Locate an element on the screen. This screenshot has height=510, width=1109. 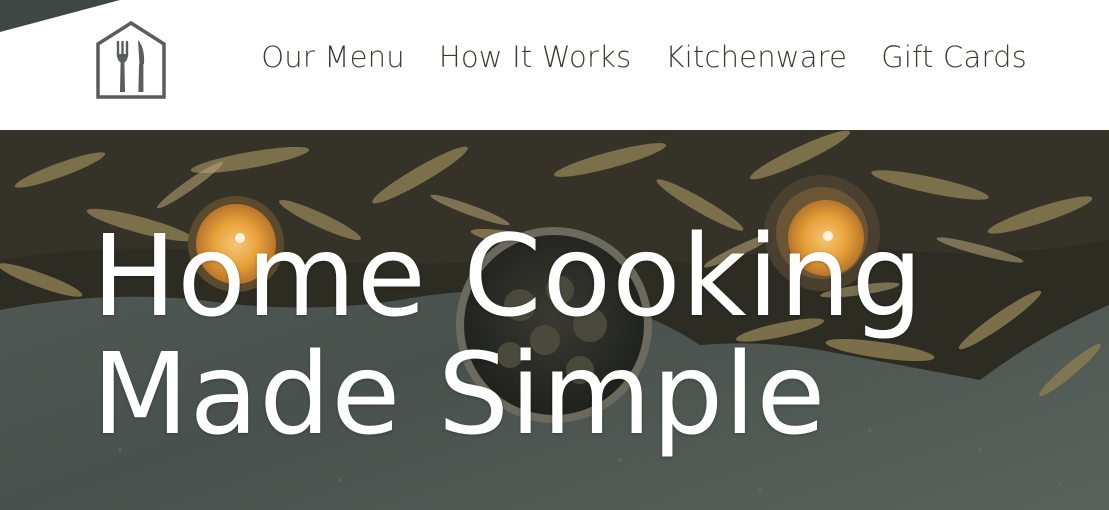
nav-link-kitchenware: Kitchenware is located at coordinates (756, 57).